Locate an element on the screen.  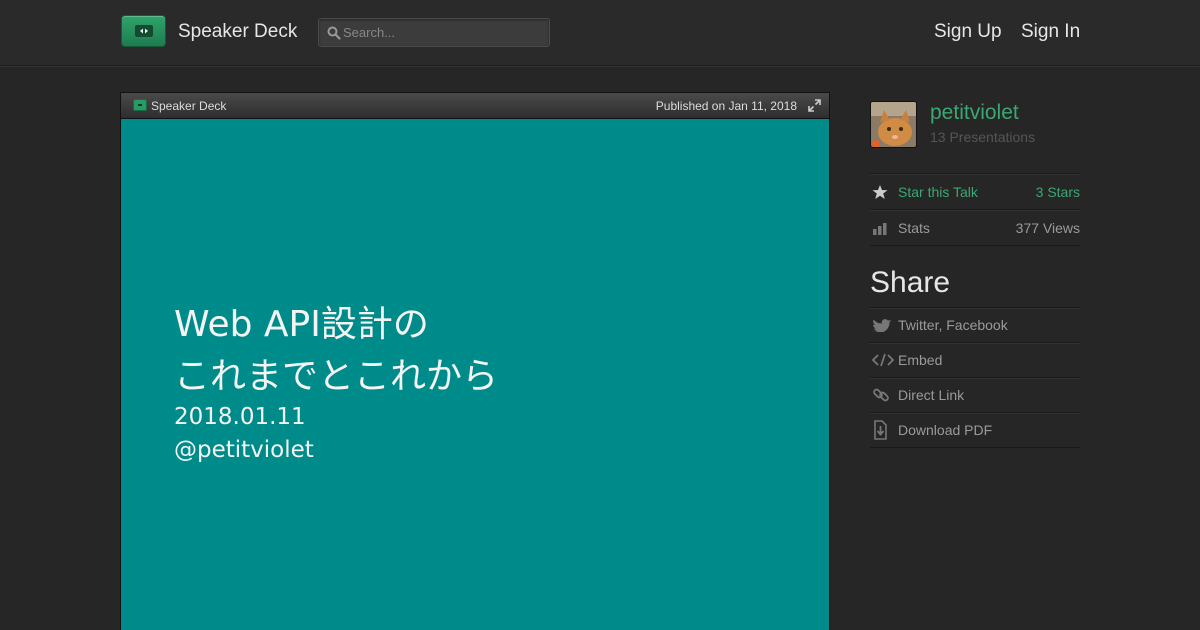
author-avatar is located at coordinates (893, 124).